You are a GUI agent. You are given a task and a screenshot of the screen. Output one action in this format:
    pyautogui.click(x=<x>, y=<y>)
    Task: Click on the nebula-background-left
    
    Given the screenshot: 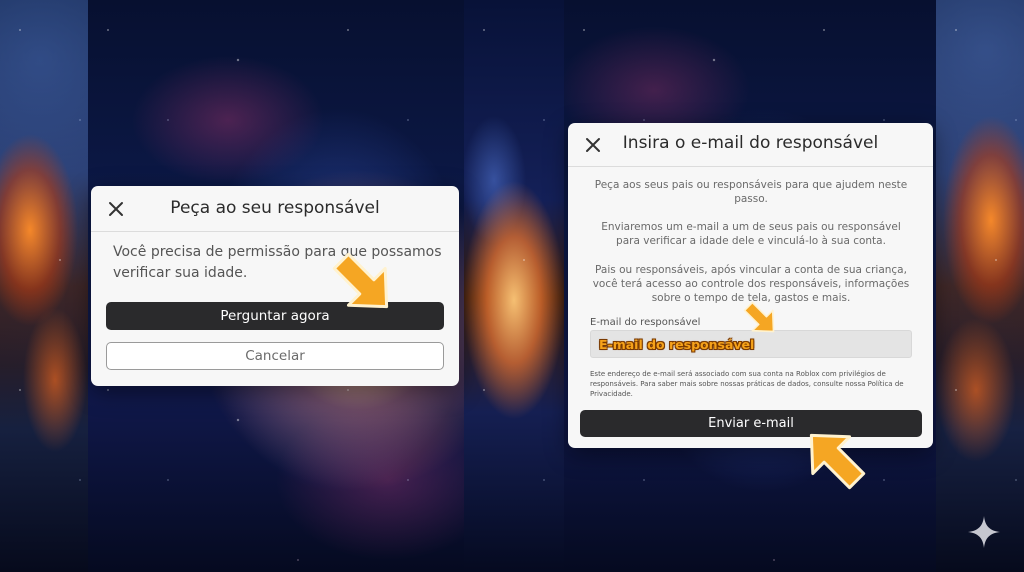 What is the action you would take?
    pyautogui.click(x=44, y=286)
    